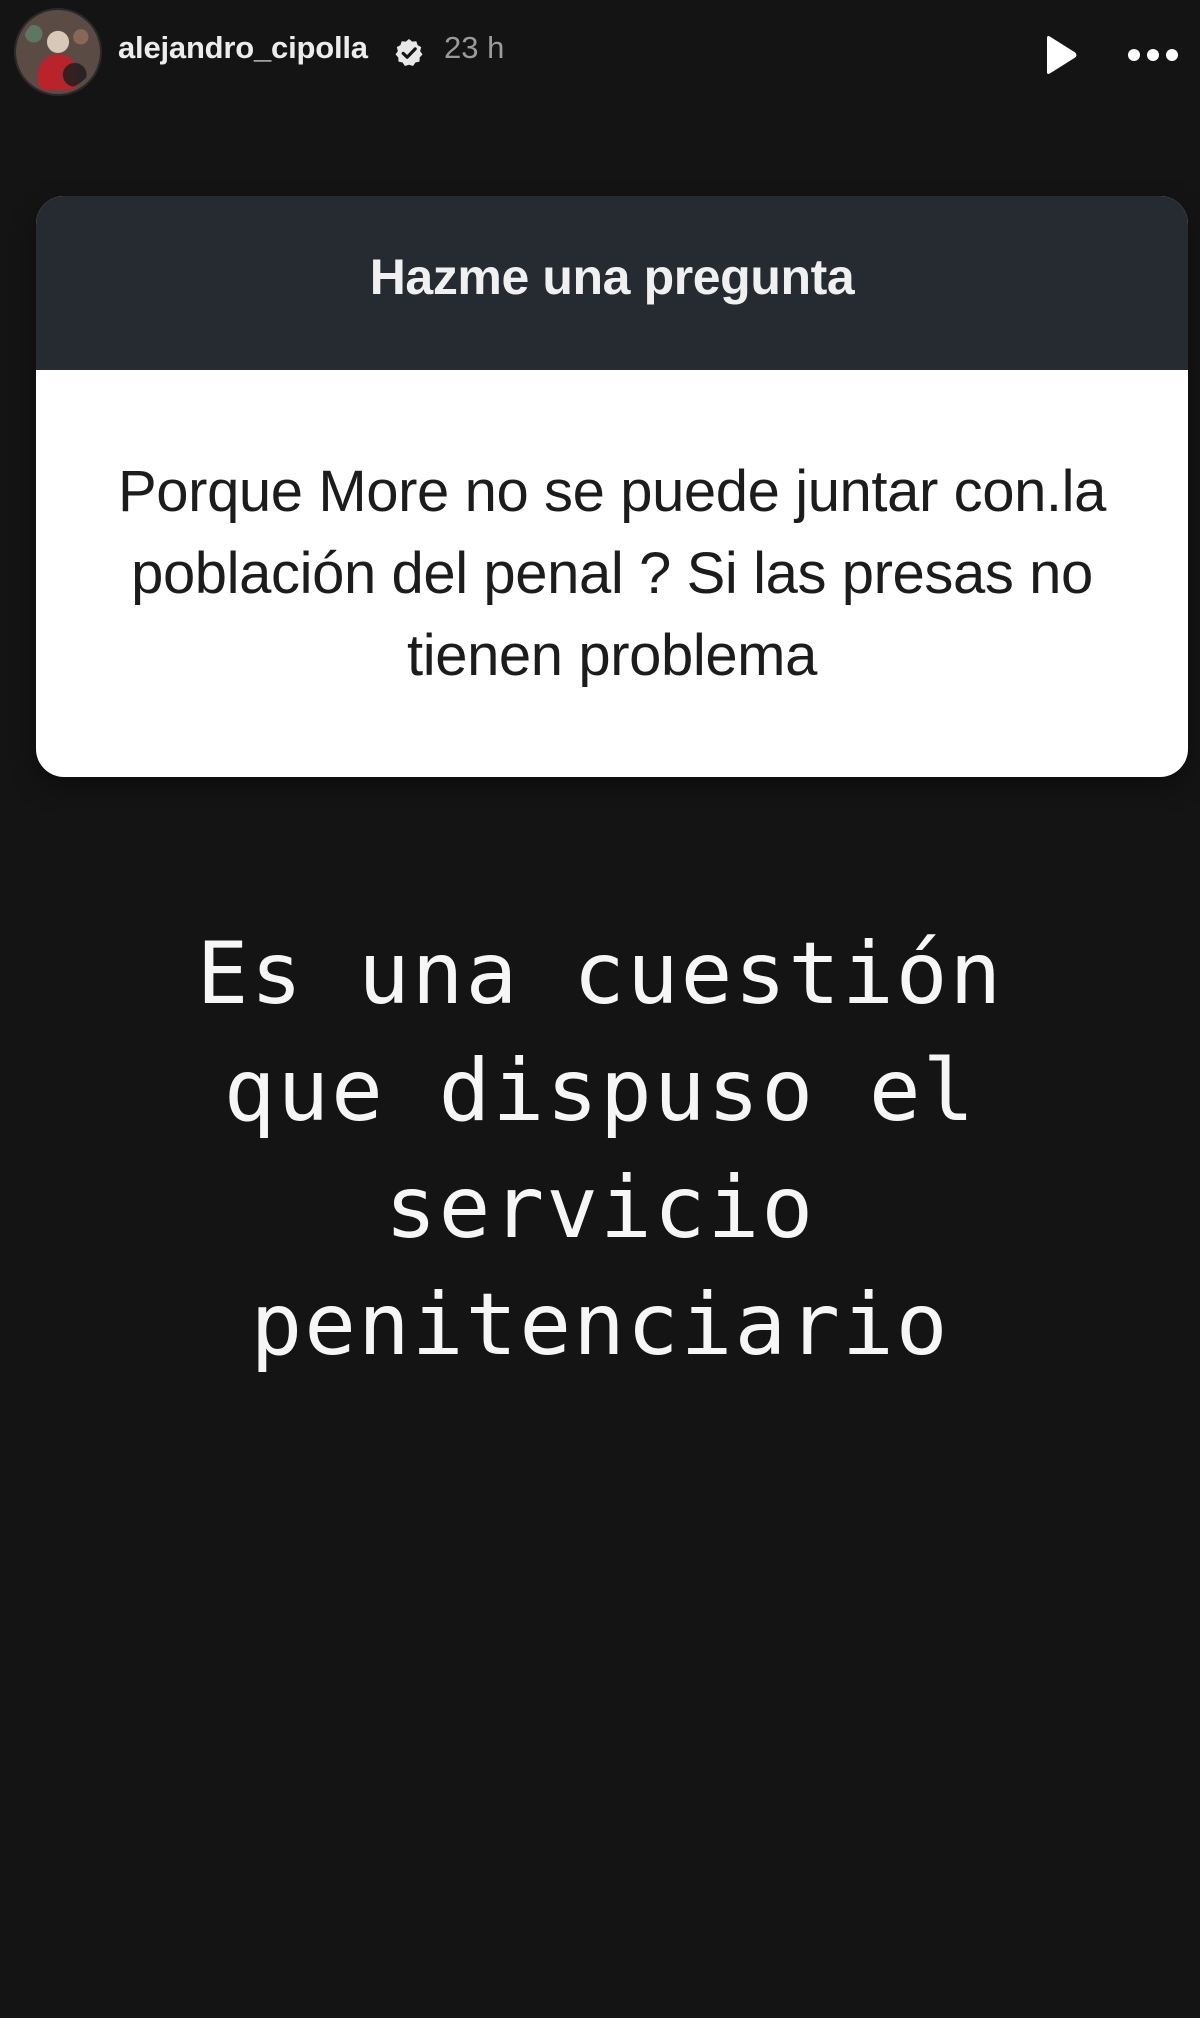 The width and height of the screenshot is (1200, 2018). Describe the element at coordinates (409, 52) in the screenshot. I see `verified-icon` at that location.